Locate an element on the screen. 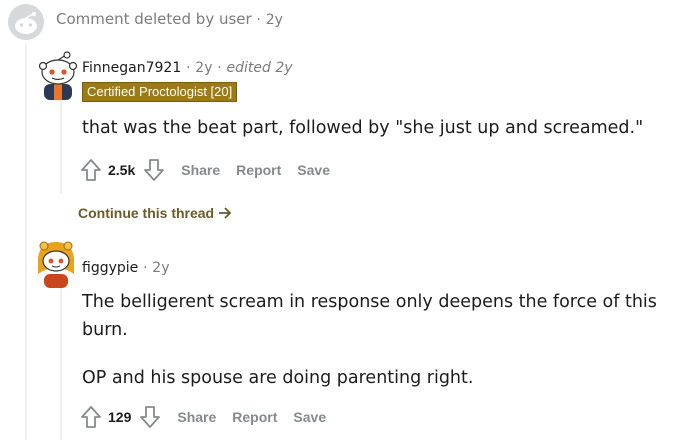 The image size is (700, 440). username-link: Finnegan7921 is located at coordinates (131, 68).